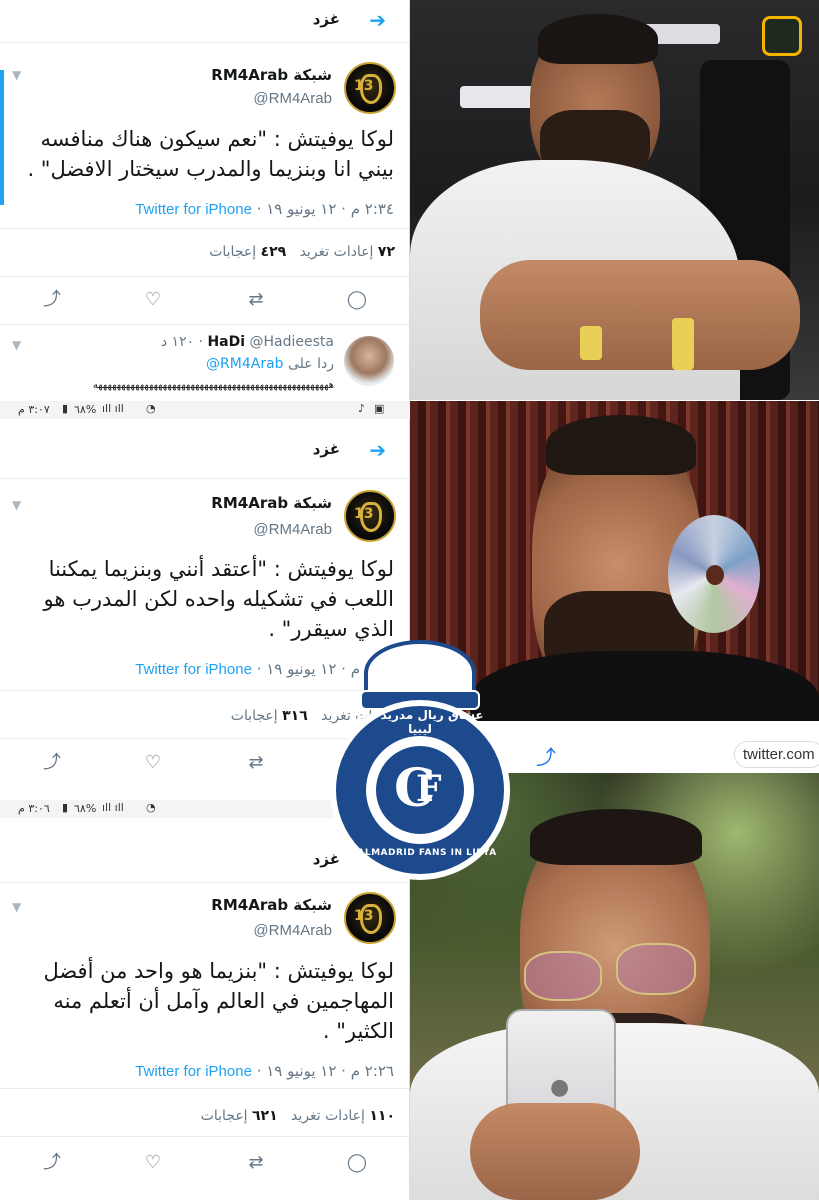 Image resolution: width=819 pixels, height=1200 pixels. I want to click on tiktok-icon: ♪, so click(362, 408).